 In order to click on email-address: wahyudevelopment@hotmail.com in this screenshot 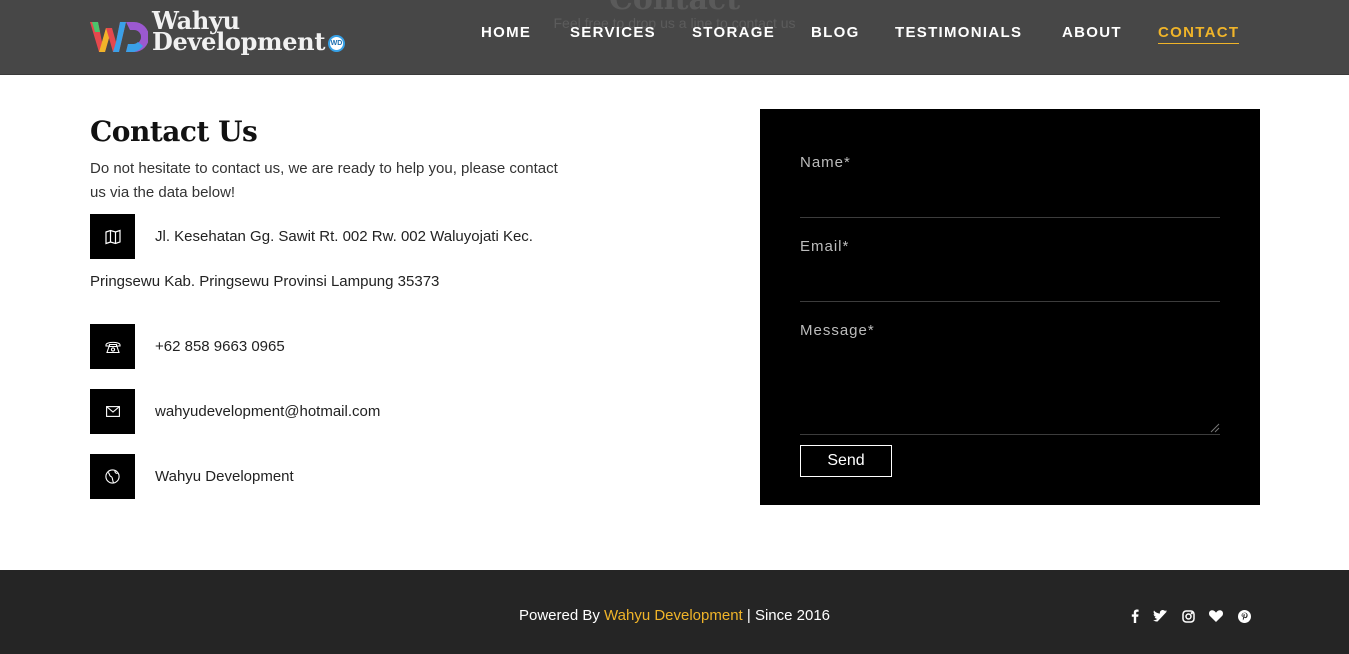, I will do `click(267, 411)`.